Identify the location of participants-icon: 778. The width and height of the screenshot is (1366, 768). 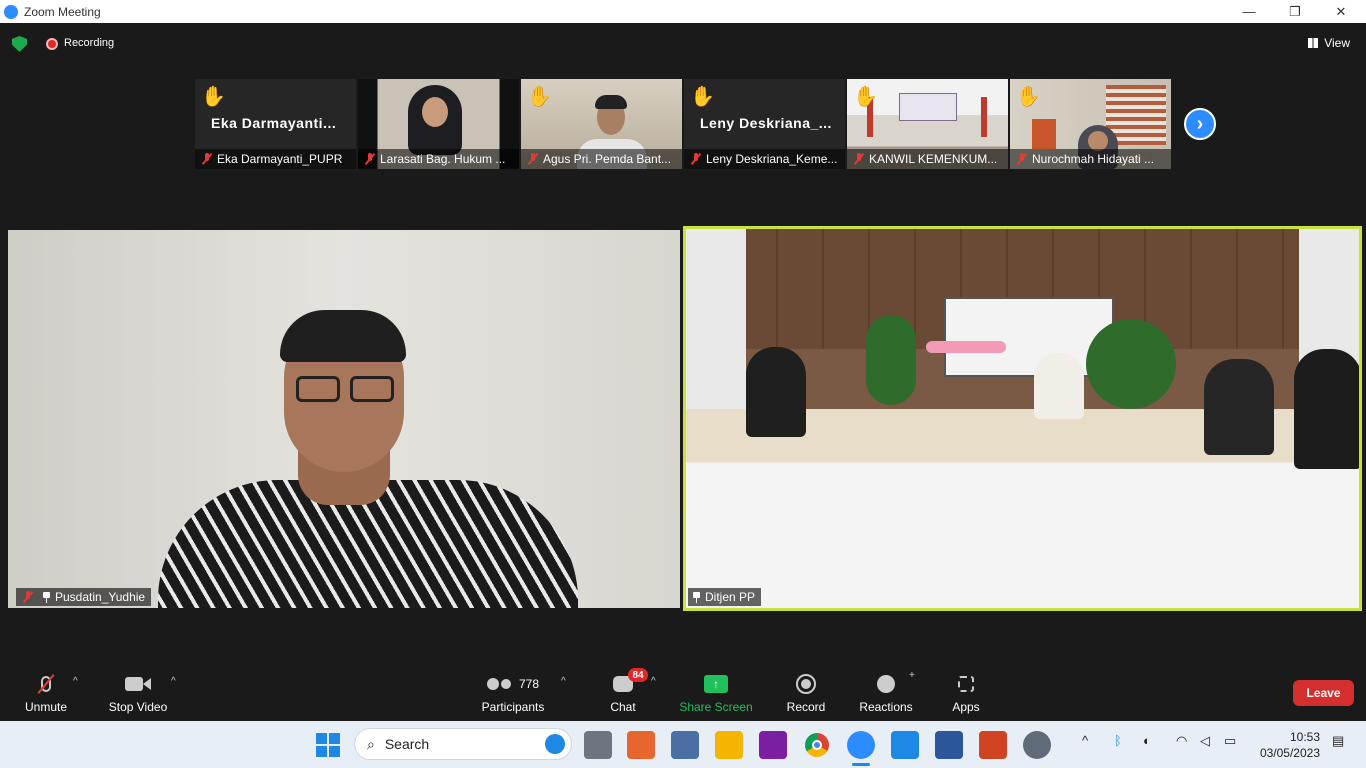
(513, 684).